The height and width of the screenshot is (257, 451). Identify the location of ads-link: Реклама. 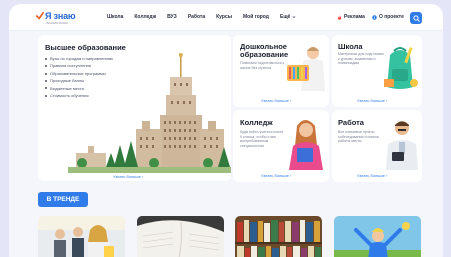
(351, 17).